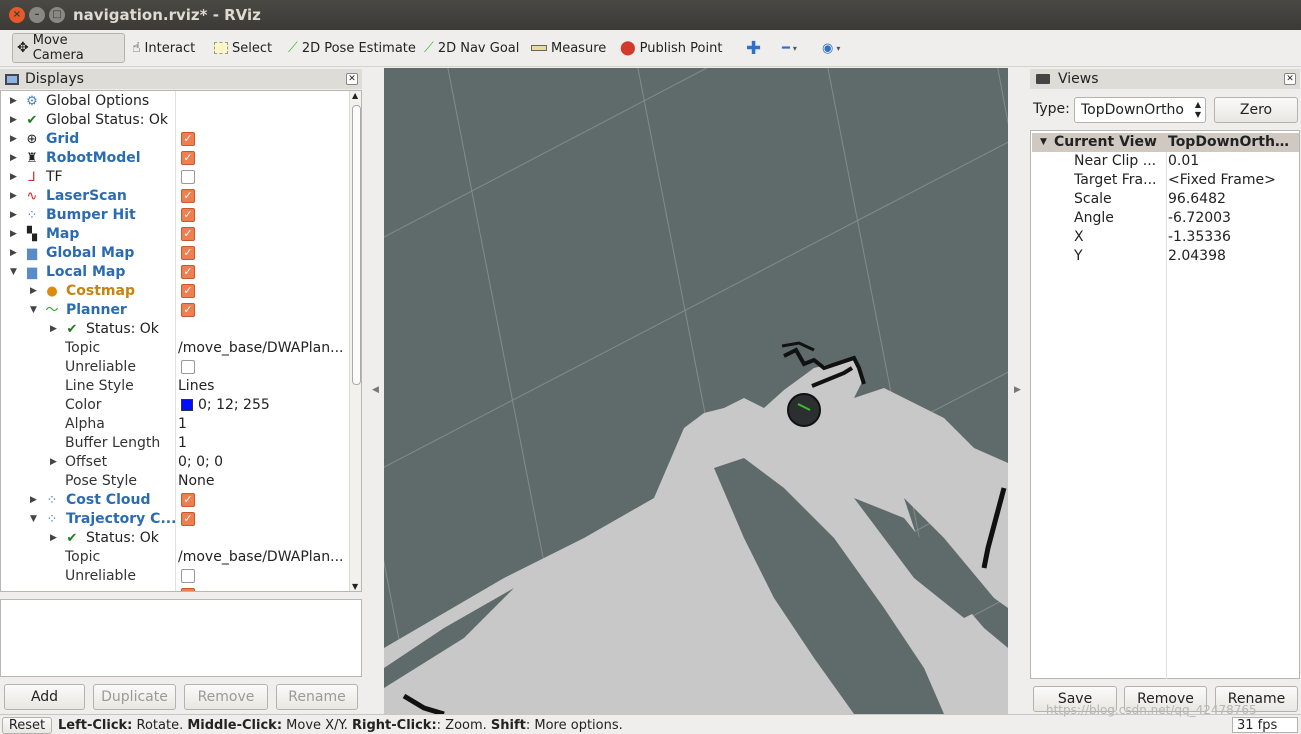 This screenshot has height=734, width=1301. What do you see at coordinates (671, 48) in the screenshot?
I see `publish-point-tool: ⬤ Publish Point` at bounding box center [671, 48].